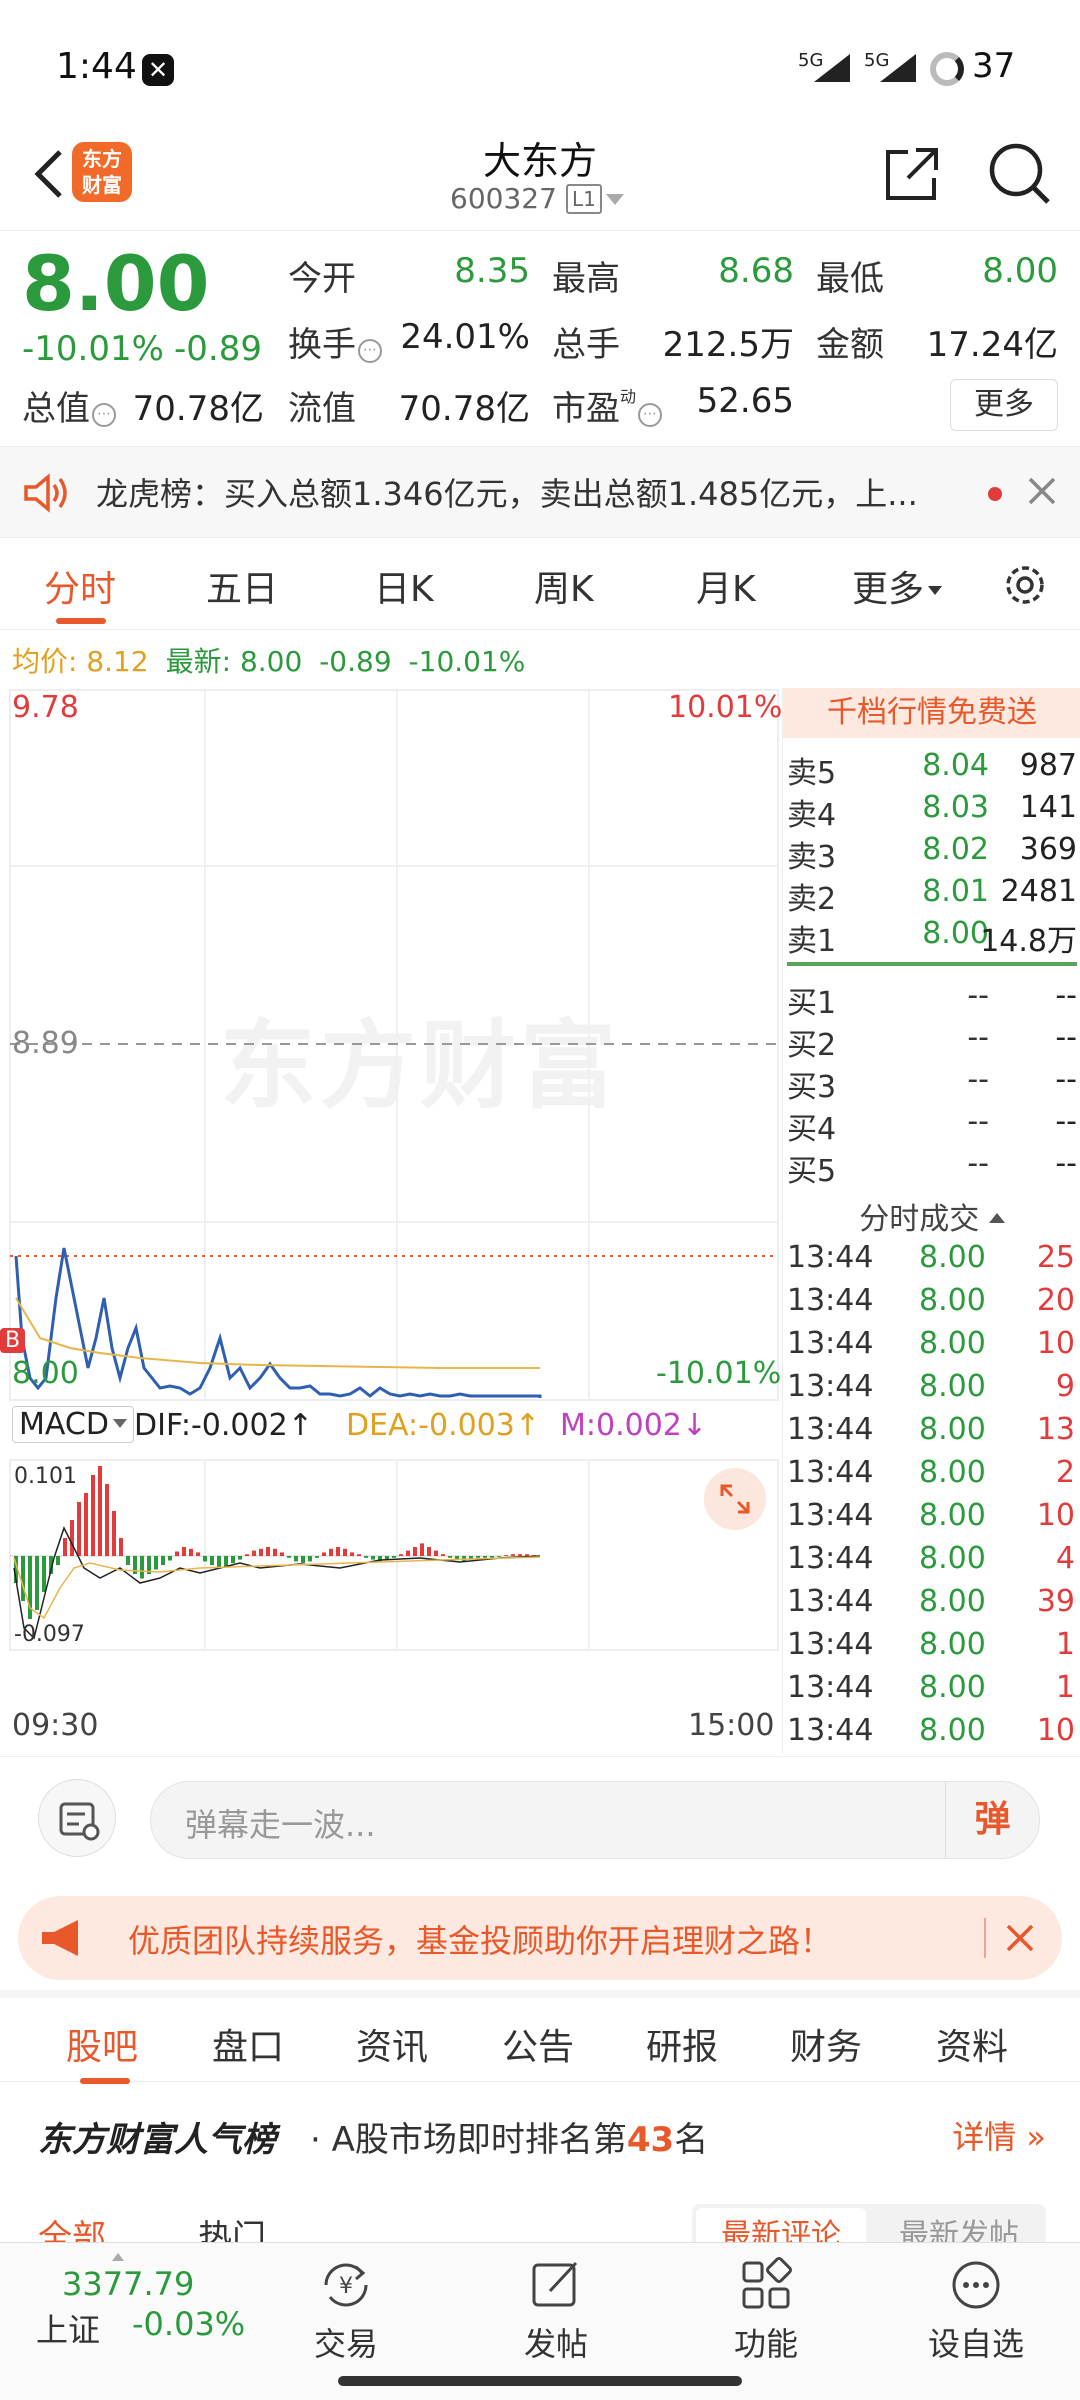 The image size is (1080, 2400). What do you see at coordinates (976, 2310) in the screenshot?
I see `nav-watchlist: 设自选` at bounding box center [976, 2310].